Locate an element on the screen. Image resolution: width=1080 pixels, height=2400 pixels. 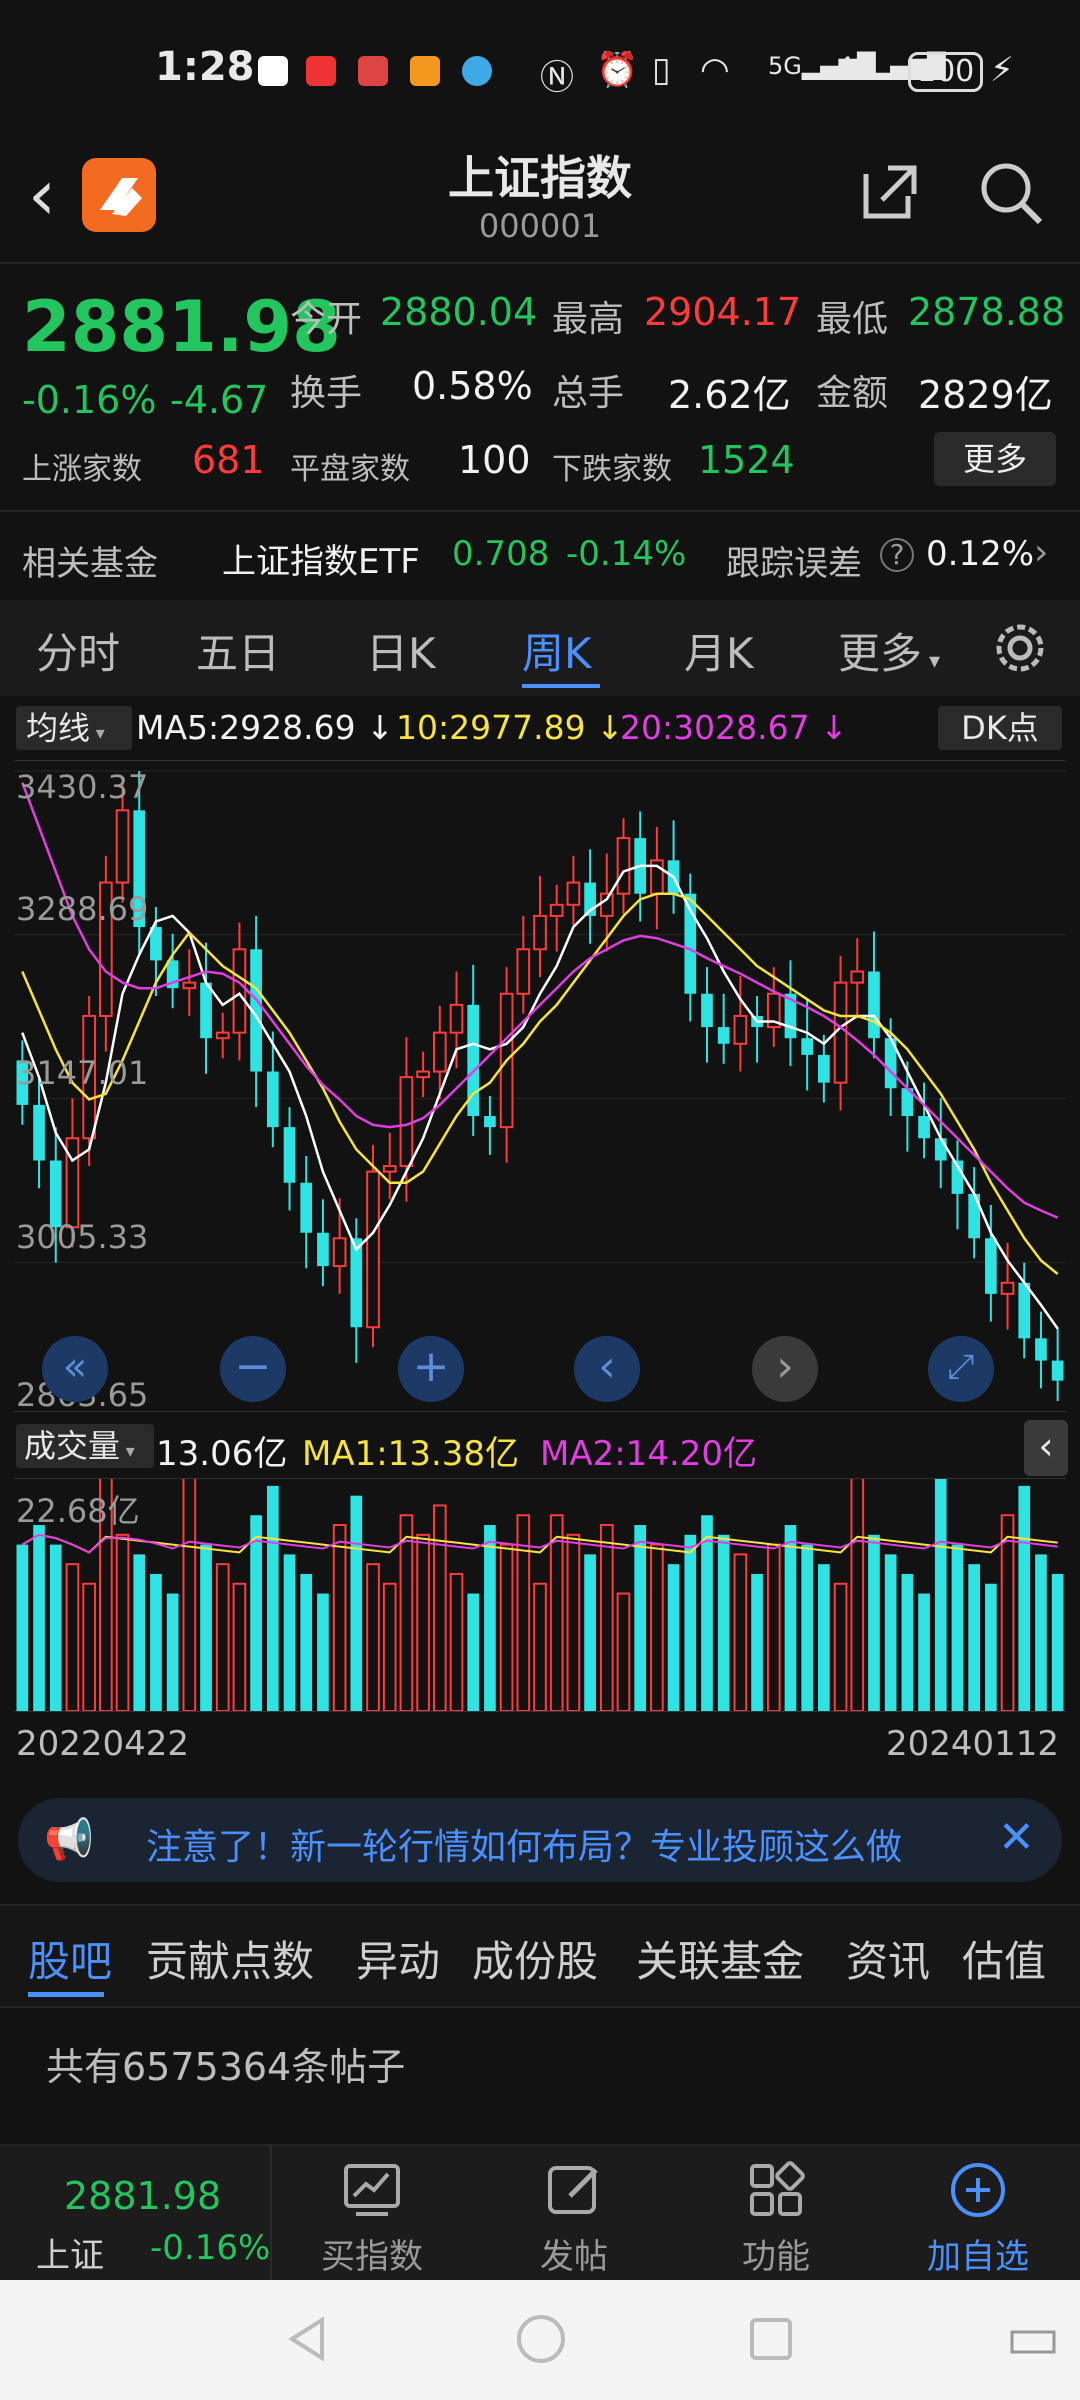
y-axis-label: 3288.69 is located at coordinates (82, 909).